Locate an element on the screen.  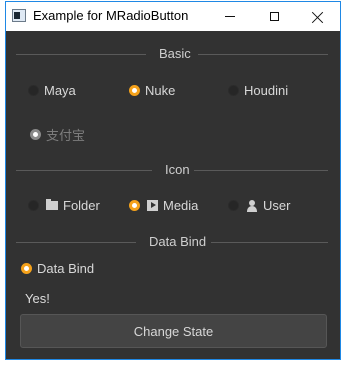
window-title: Example for MRadioButton is located at coordinates (111, 15).